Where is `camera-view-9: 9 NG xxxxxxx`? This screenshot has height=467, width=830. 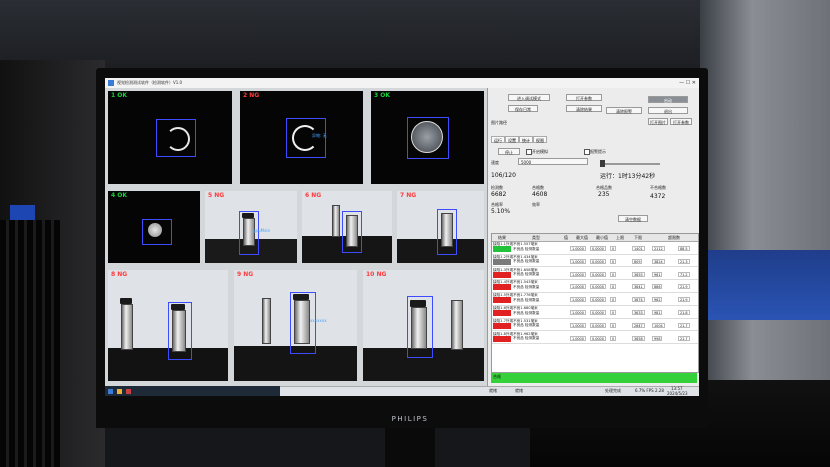
camera-view-9: 9 NG xxxxxxx is located at coordinates (295, 325).